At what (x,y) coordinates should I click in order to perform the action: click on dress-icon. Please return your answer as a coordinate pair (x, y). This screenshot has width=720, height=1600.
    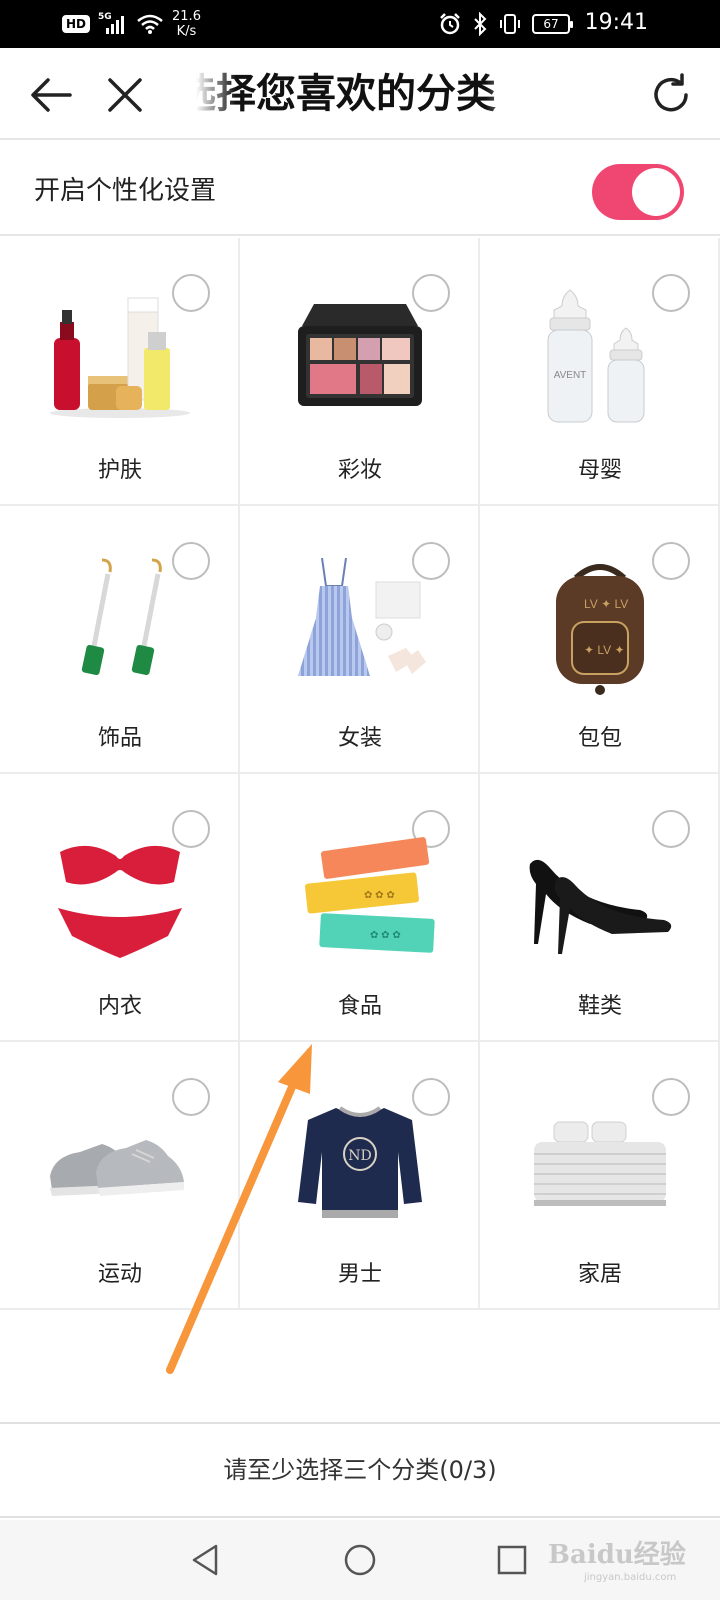
    Looking at the image, I should click on (362, 616).